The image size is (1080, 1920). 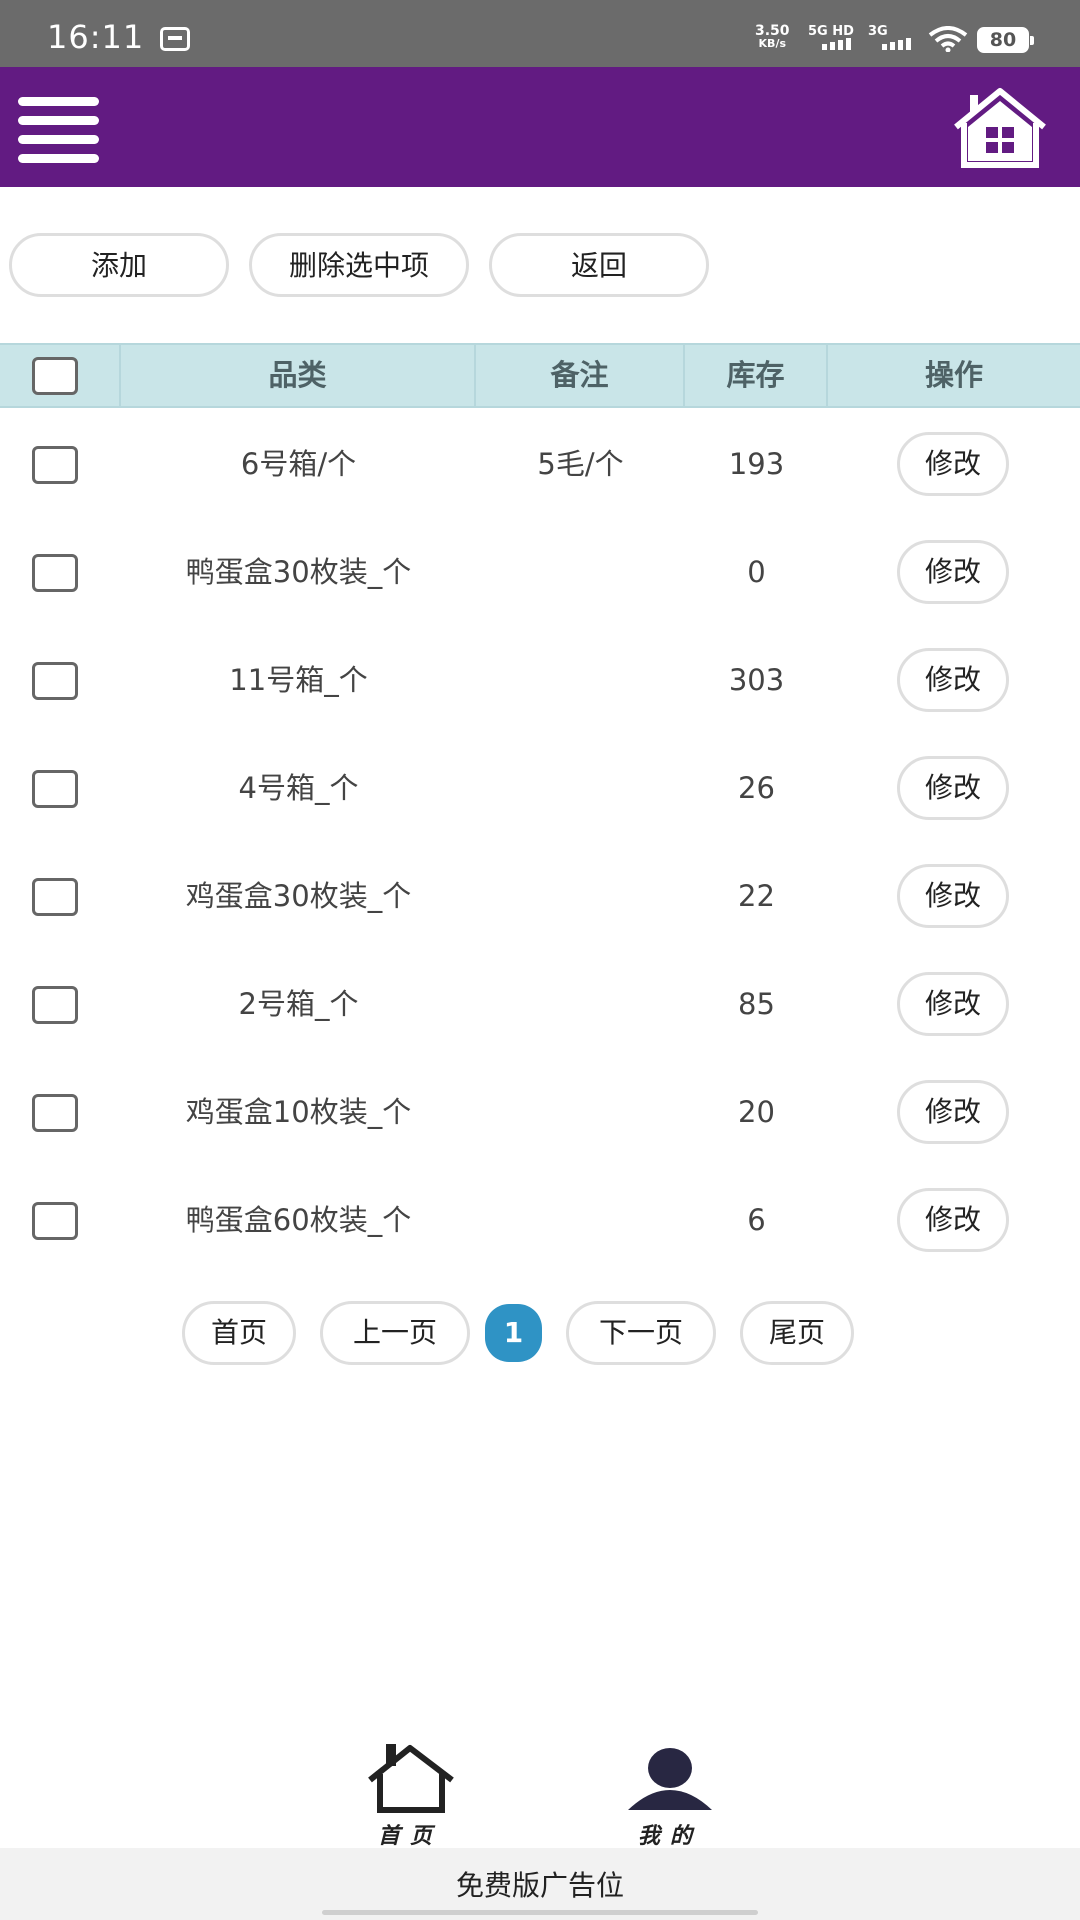 What do you see at coordinates (540, 1912) in the screenshot?
I see `gesture-handle` at bounding box center [540, 1912].